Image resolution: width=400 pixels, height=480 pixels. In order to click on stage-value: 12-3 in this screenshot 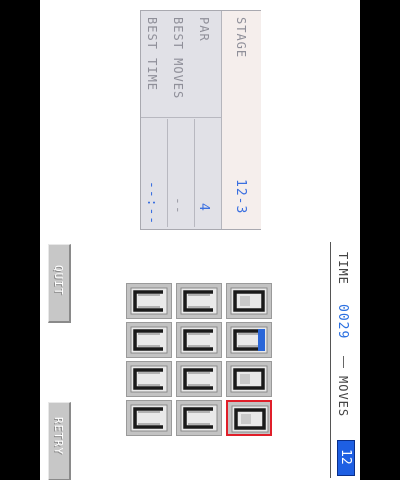, I will do `click(240, 197)`.